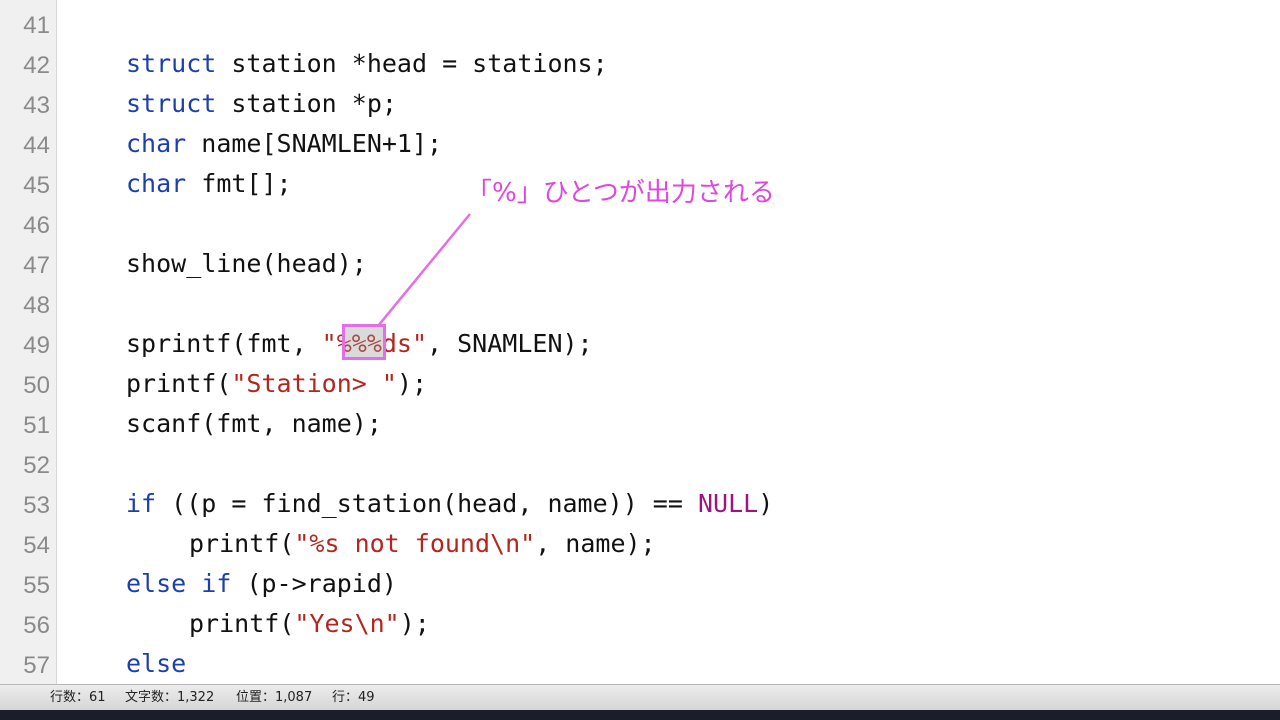  What do you see at coordinates (510, 343) in the screenshot?
I see `code-text: , SNAMLEN);` at bounding box center [510, 343].